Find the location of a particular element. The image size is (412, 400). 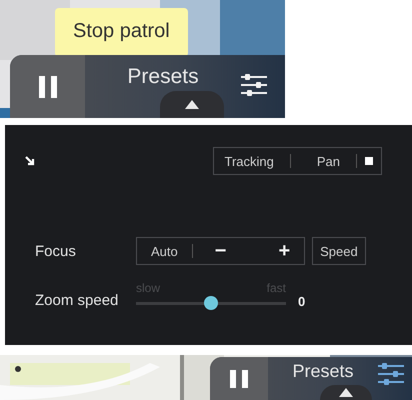

focus-minus-button: − is located at coordinates (214, 251).